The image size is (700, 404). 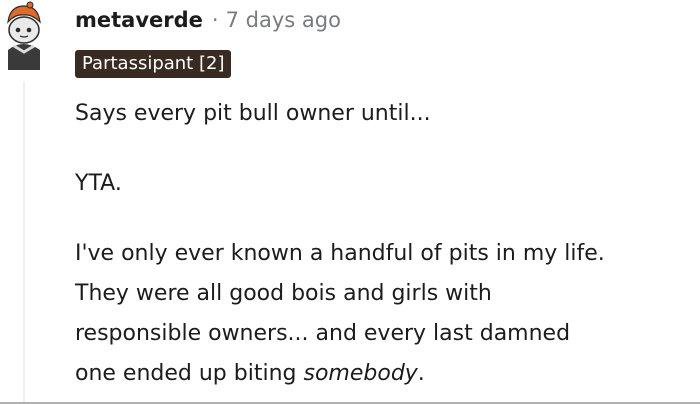 What do you see at coordinates (283, 20) in the screenshot?
I see `timestamp-link: 7 days ago` at bounding box center [283, 20].